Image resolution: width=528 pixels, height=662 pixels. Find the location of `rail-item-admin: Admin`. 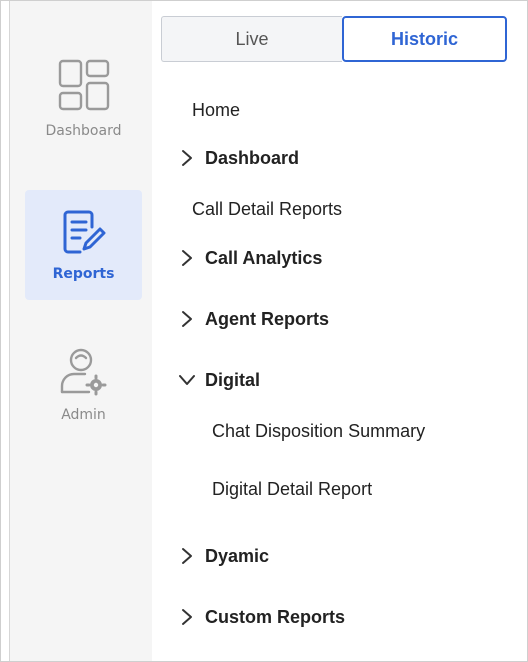

rail-item-admin: Admin is located at coordinates (83, 391).